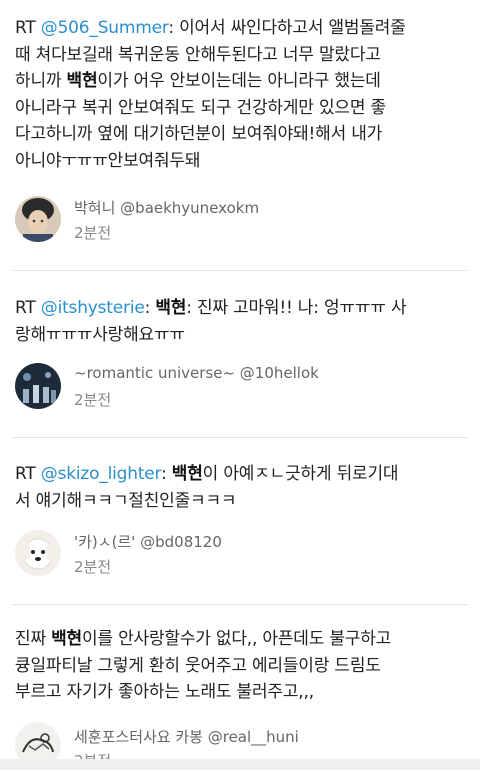 The height and width of the screenshot is (771, 480). Describe the element at coordinates (108, 160) in the screenshot. I see `text-line: 아니야ㅜㅠㅠ안보여줘두돼` at that location.